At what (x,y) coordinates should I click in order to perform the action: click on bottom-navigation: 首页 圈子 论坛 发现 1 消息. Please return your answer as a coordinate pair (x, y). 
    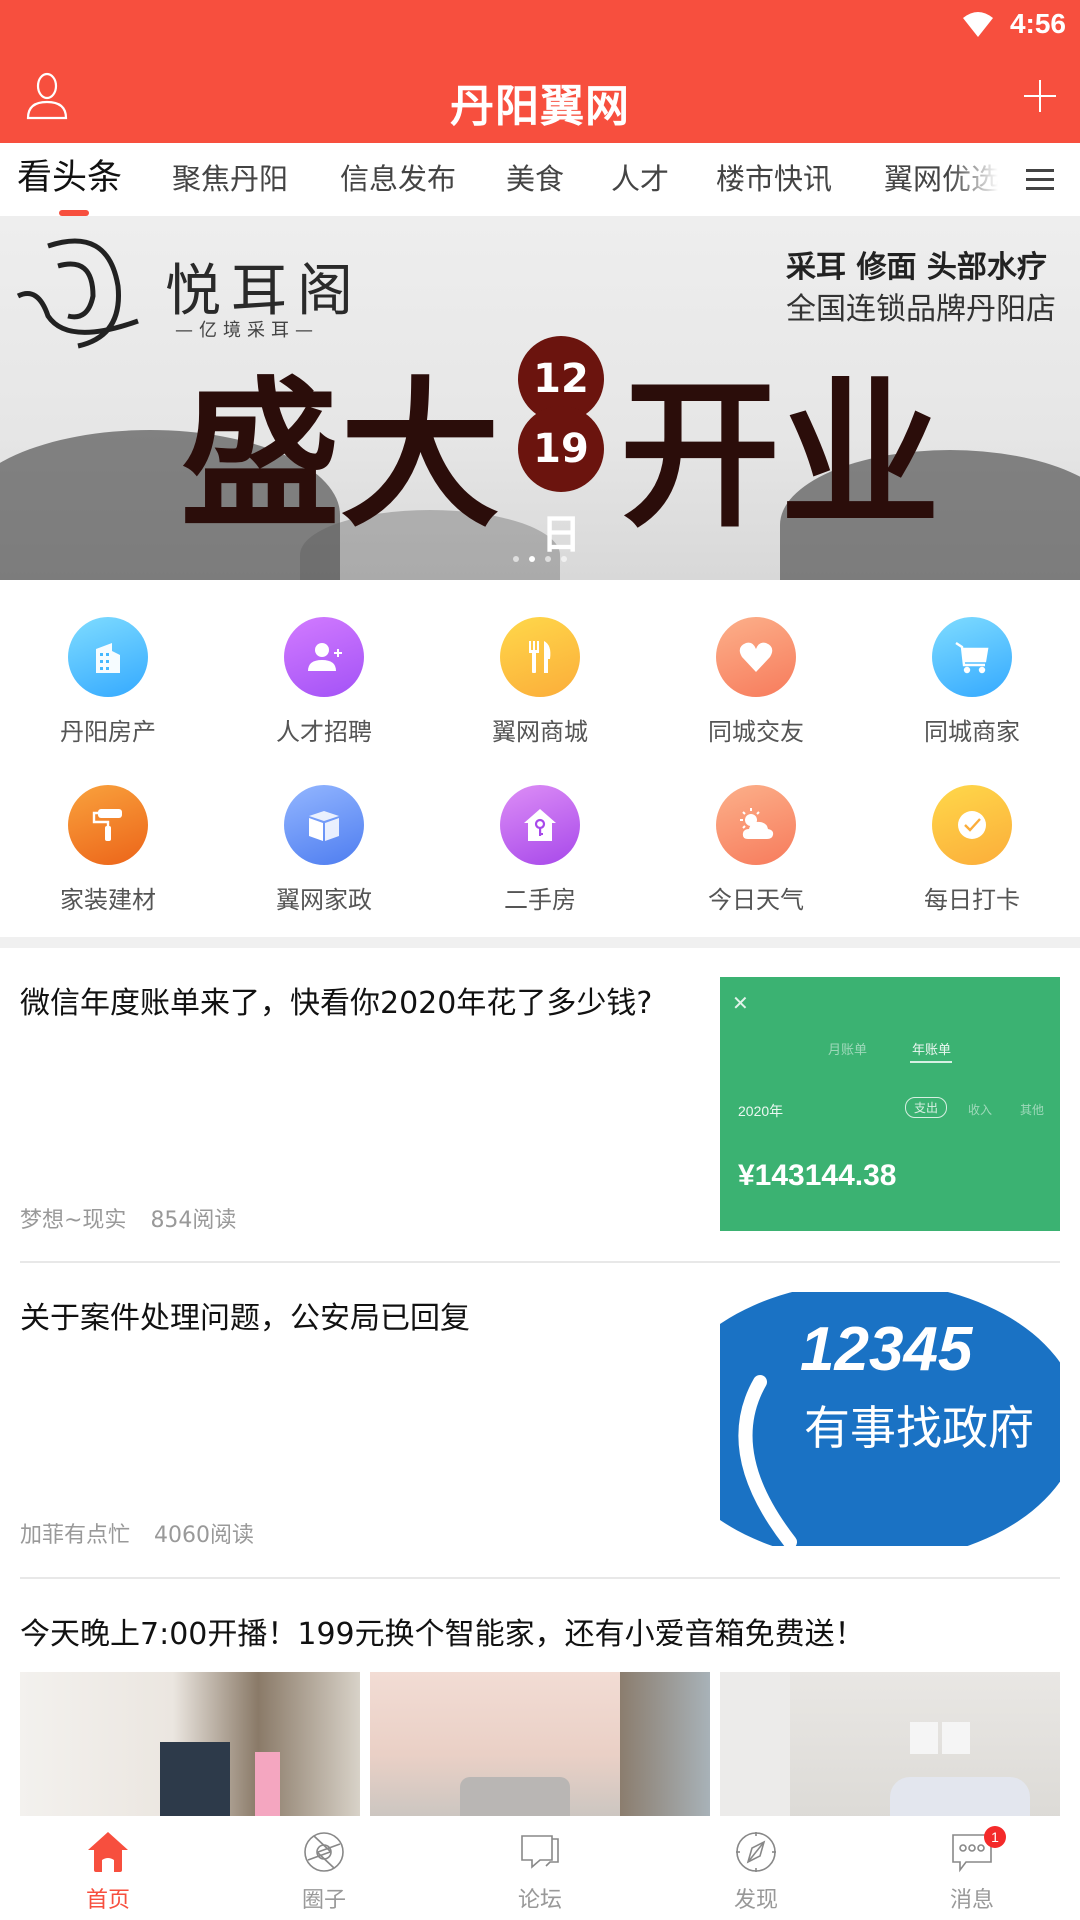
    Looking at the image, I should click on (540, 1868).